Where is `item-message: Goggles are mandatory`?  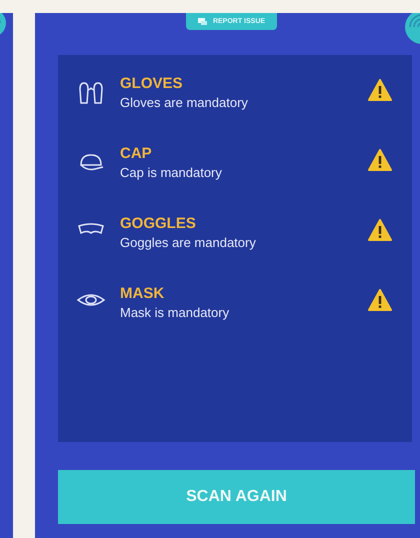 item-message: Goggles are mandatory is located at coordinates (188, 242).